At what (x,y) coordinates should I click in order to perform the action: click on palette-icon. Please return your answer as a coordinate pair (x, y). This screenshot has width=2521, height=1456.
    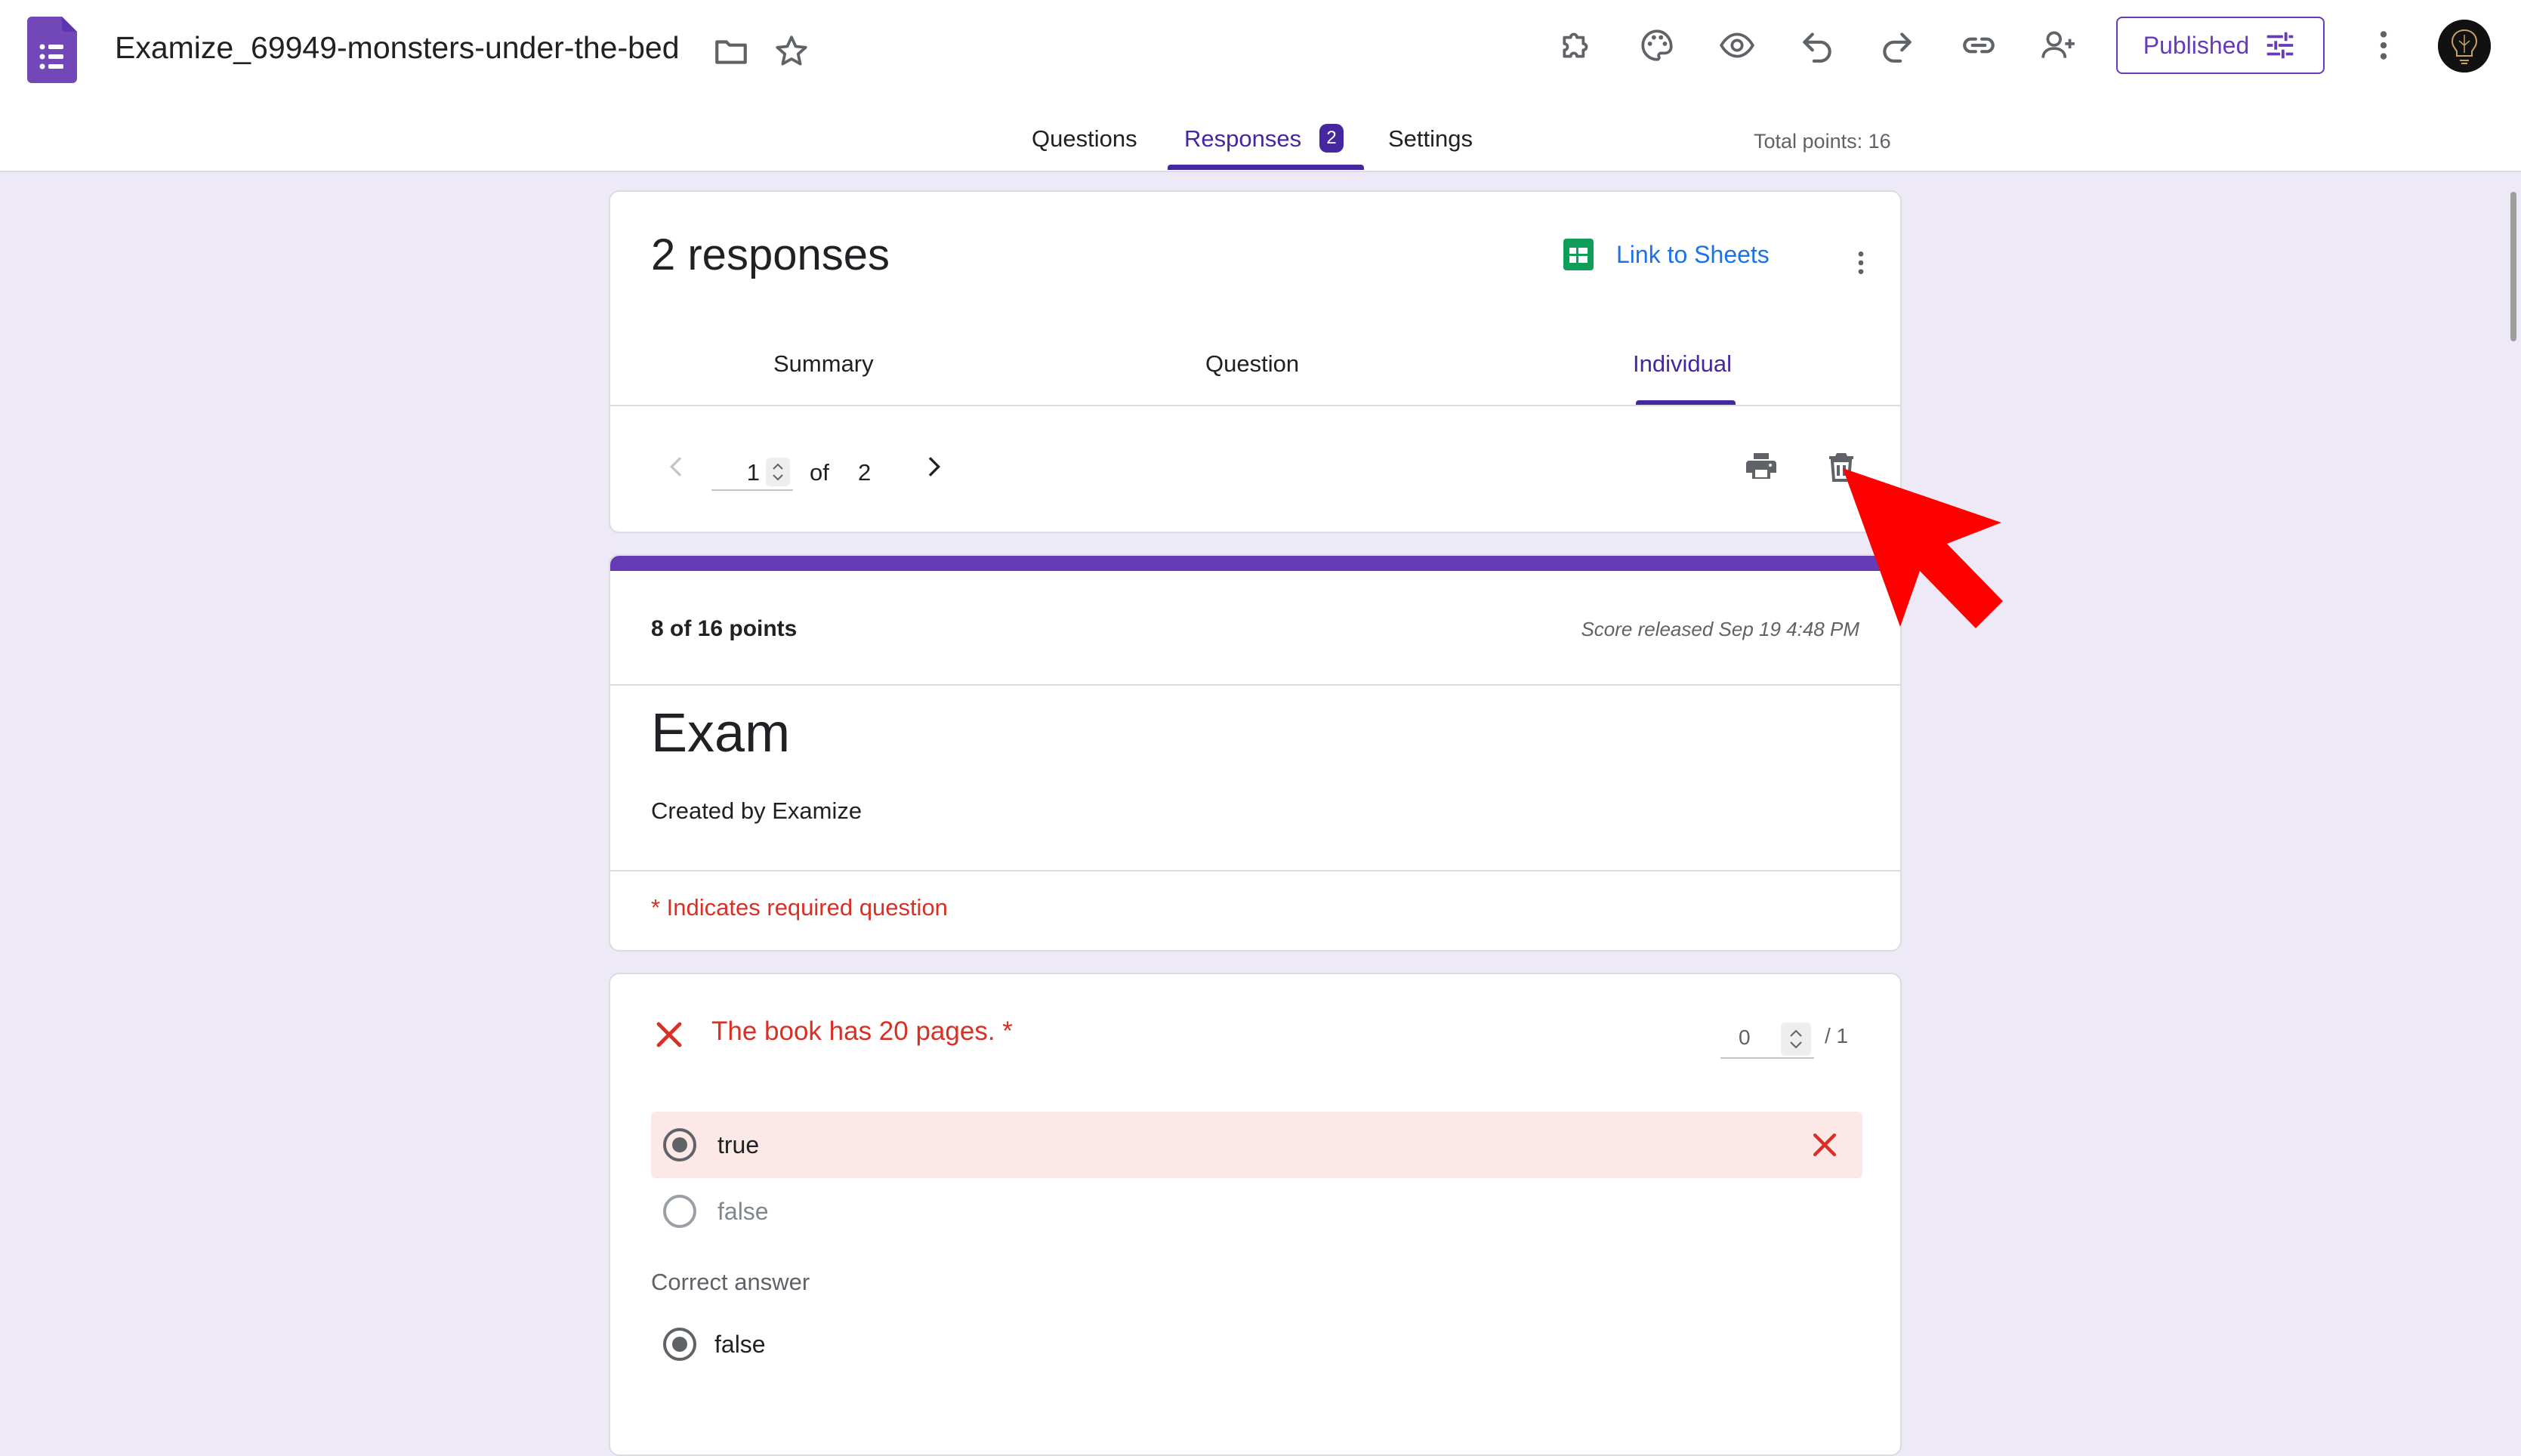
    Looking at the image, I should click on (1657, 45).